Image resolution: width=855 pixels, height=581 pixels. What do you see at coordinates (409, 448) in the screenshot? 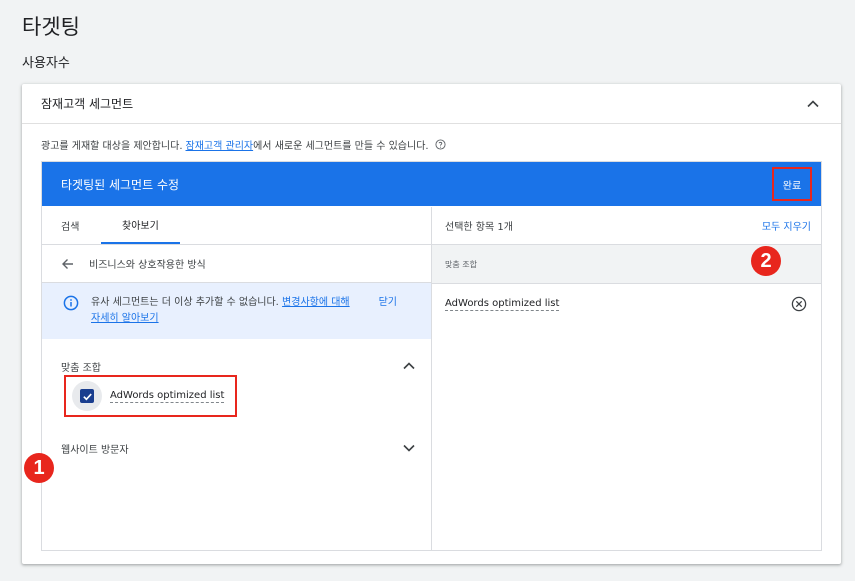
I see `chevron-down-icon` at bounding box center [409, 448].